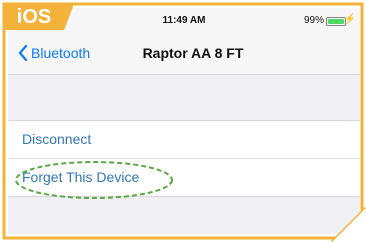  What do you see at coordinates (94, 180) in the screenshot?
I see `highlight-ellipse` at bounding box center [94, 180].